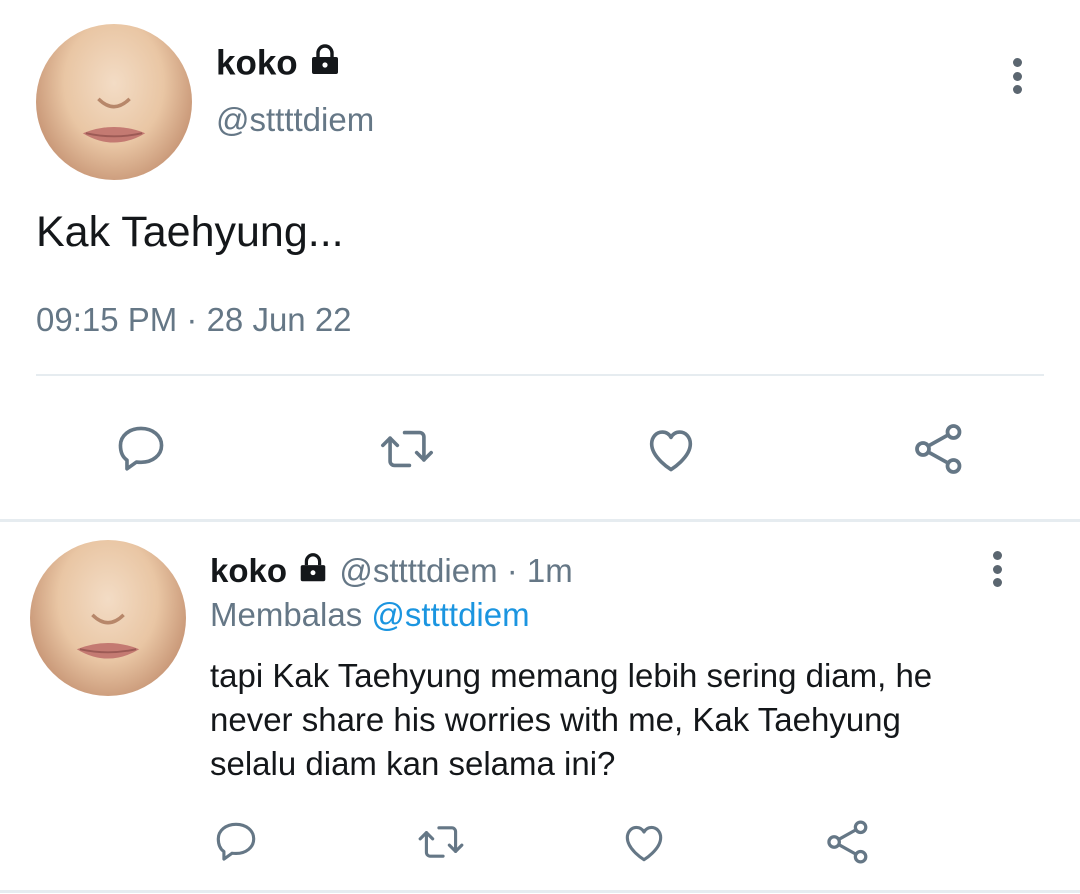 The height and width of the screenshot is (894, 1080). What do you see at coordinates (540, 891) in the screenshot?
I see `bottom-divider` at bounding box center [540, 891].